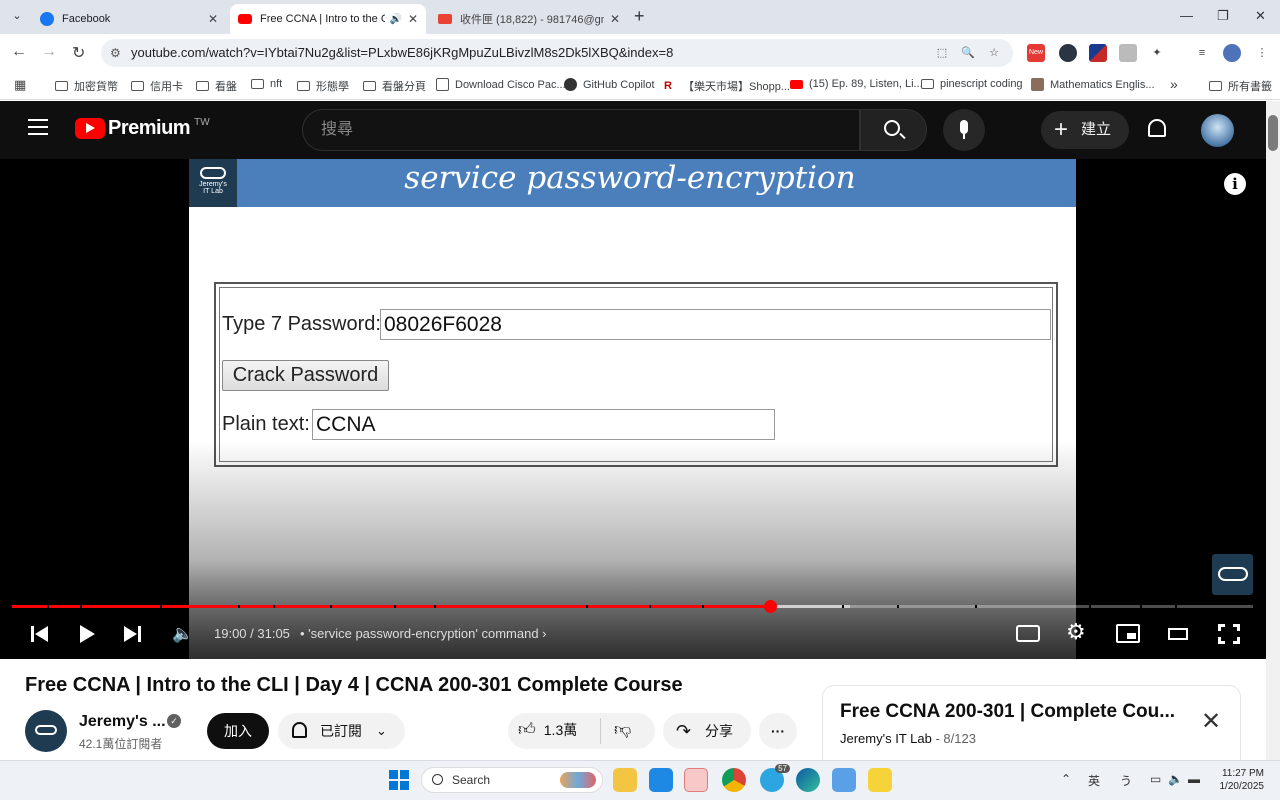  What do you see at coordinates (775, 778) in the screenshot?
I see `telegram-icon: 57` at bounding box center [775, 778].